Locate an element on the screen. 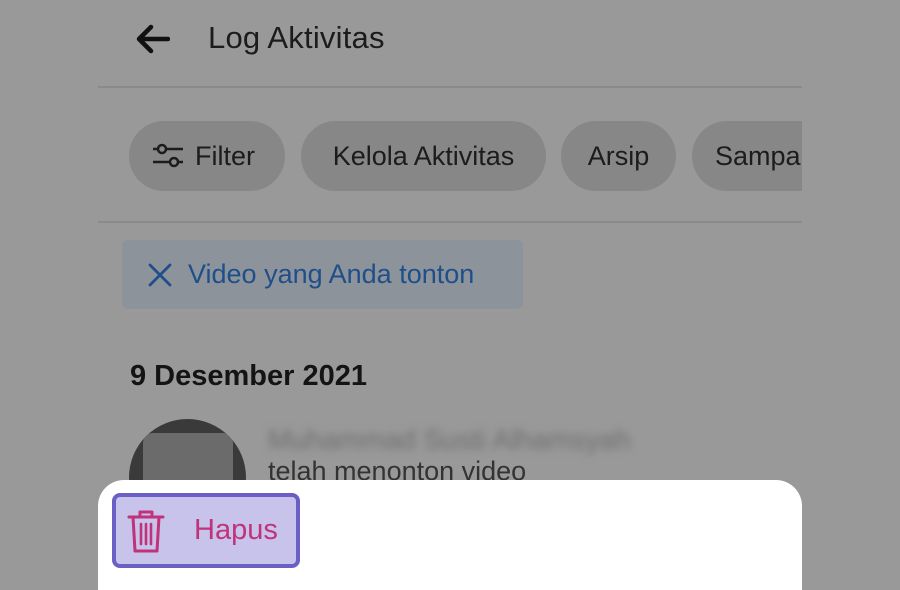 This screenshot has width=900, height=590. trash-chip: Sampah is located at coordinates (747, 156).